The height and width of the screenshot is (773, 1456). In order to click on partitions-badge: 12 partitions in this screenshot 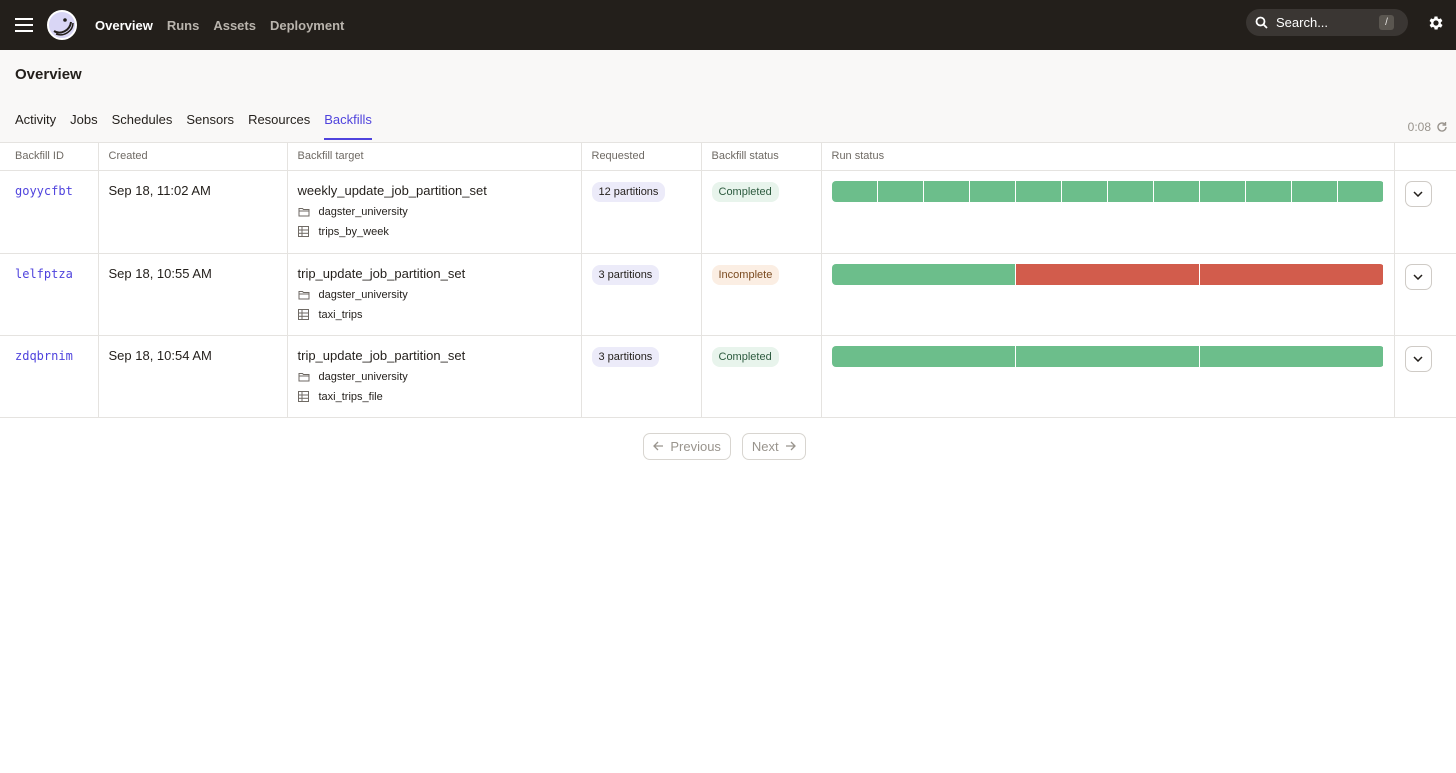, I will do `click(628, 191)`.